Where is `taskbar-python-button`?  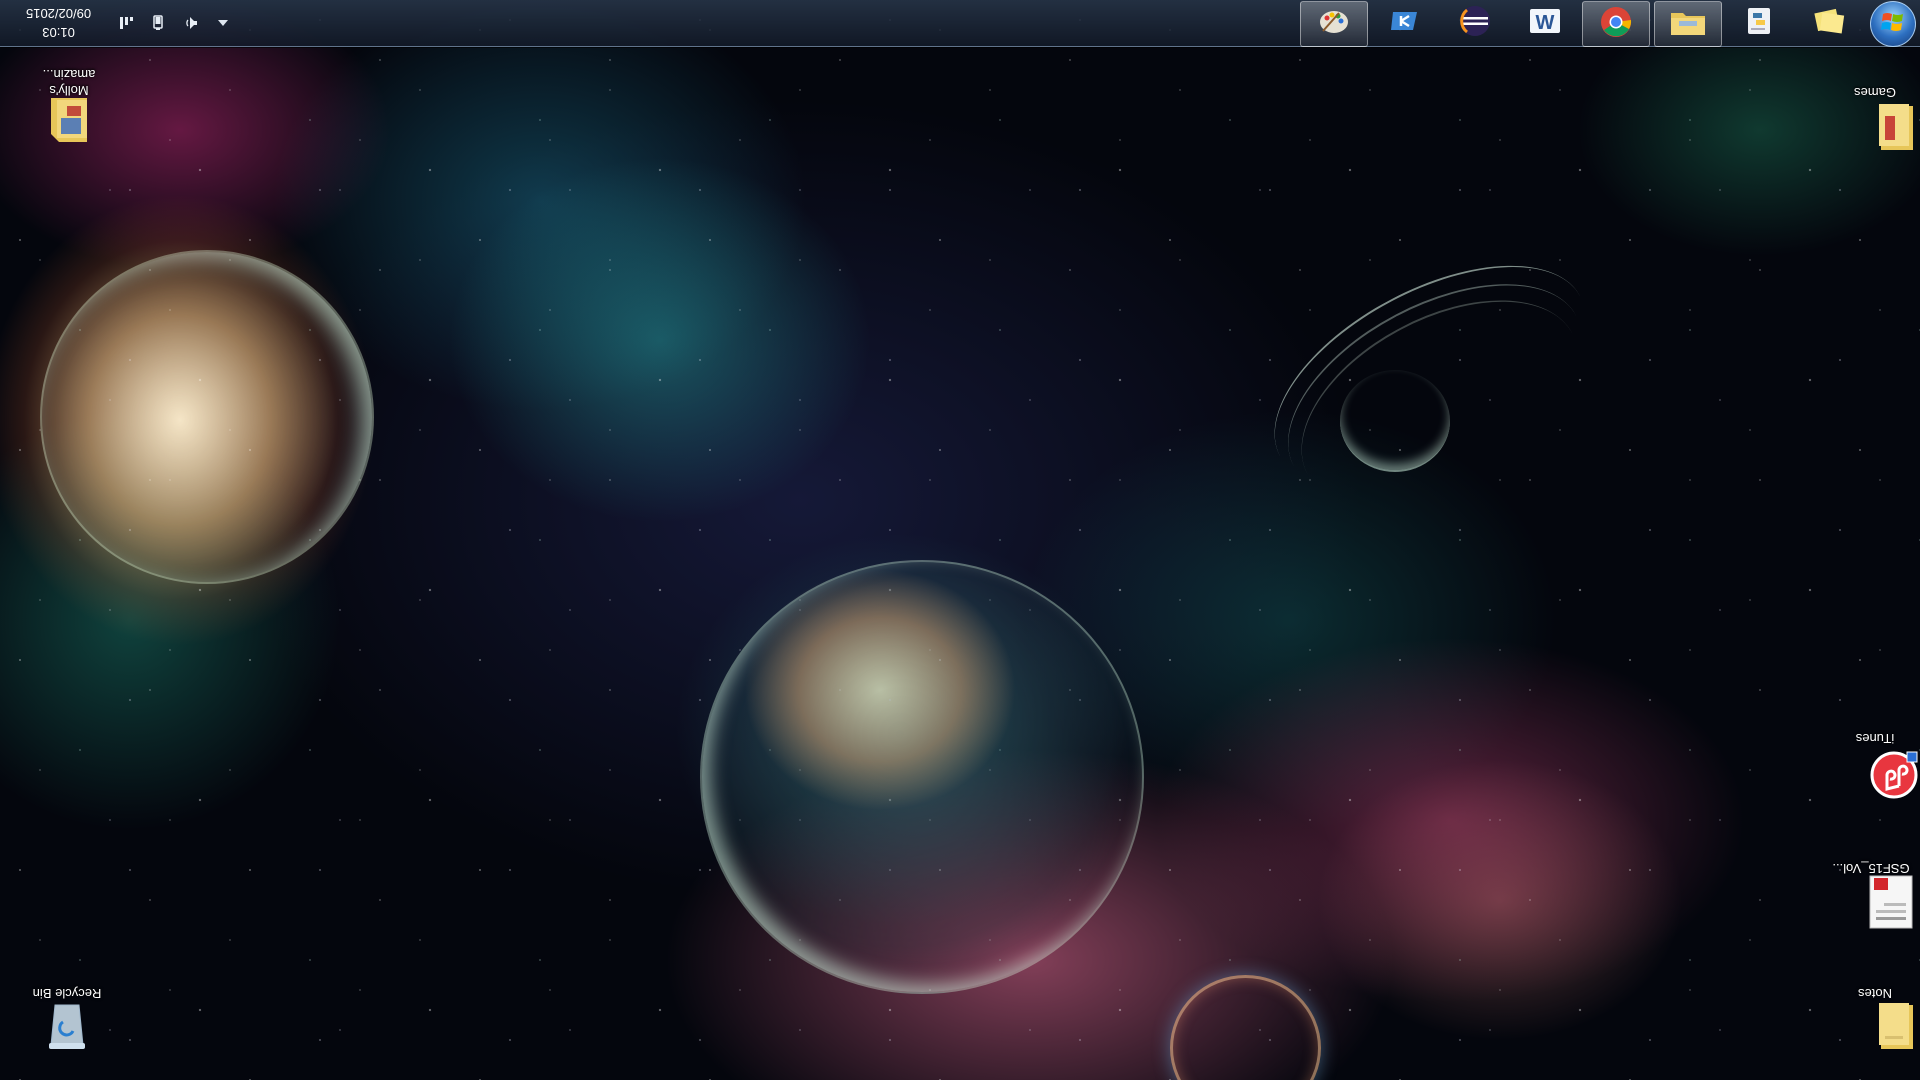
taskbar-python-button is located at coordinates (1759, 23).